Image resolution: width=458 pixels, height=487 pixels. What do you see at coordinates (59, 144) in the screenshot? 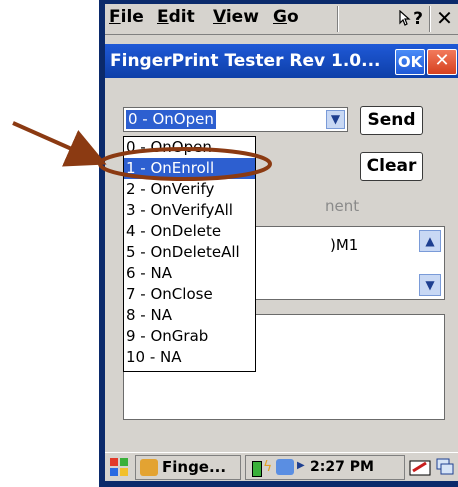
I see `annotation-arrow` at bounding box center [59, 144].